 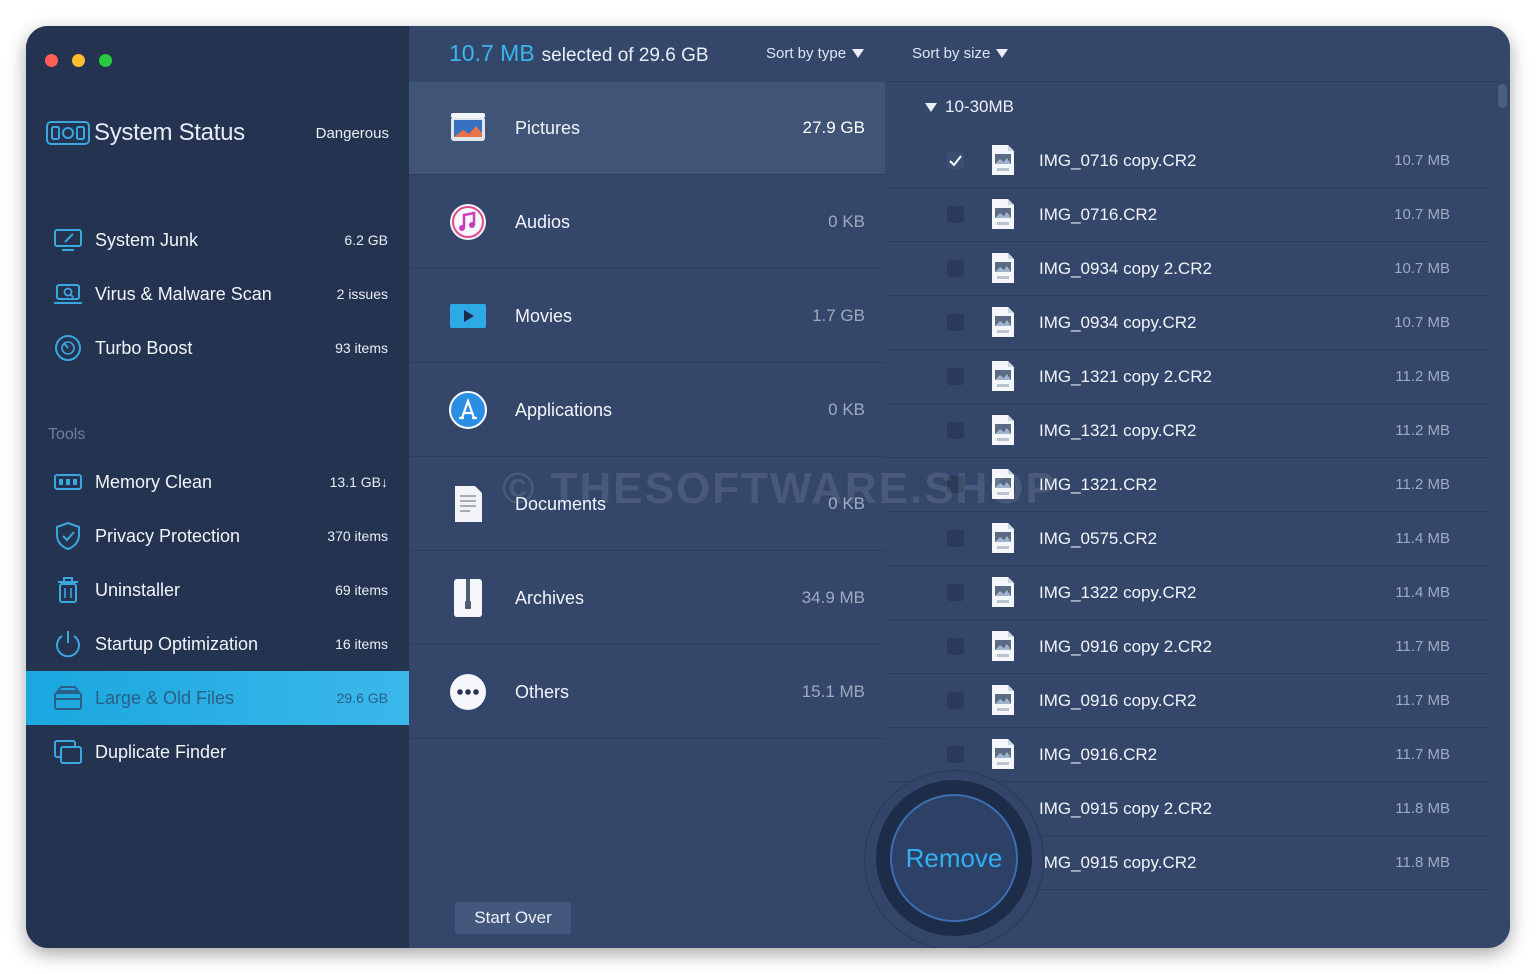 I want to click on file-name: IMG_0916 copy.CR2, so click(x=1118, y=700).